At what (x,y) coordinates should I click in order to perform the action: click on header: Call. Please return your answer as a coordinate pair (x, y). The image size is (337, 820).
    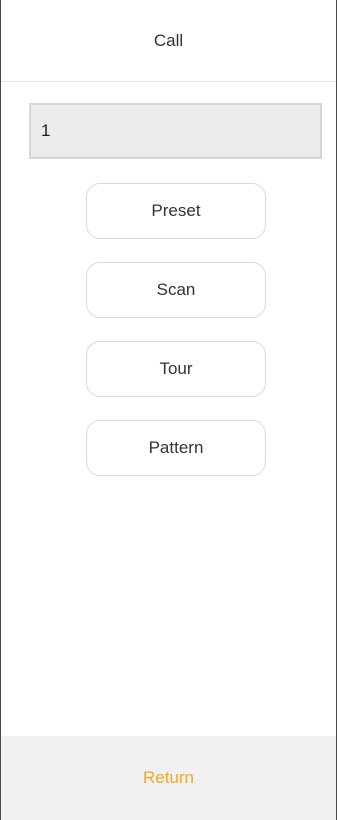
    Looking at the image, I should click on (168, 41).